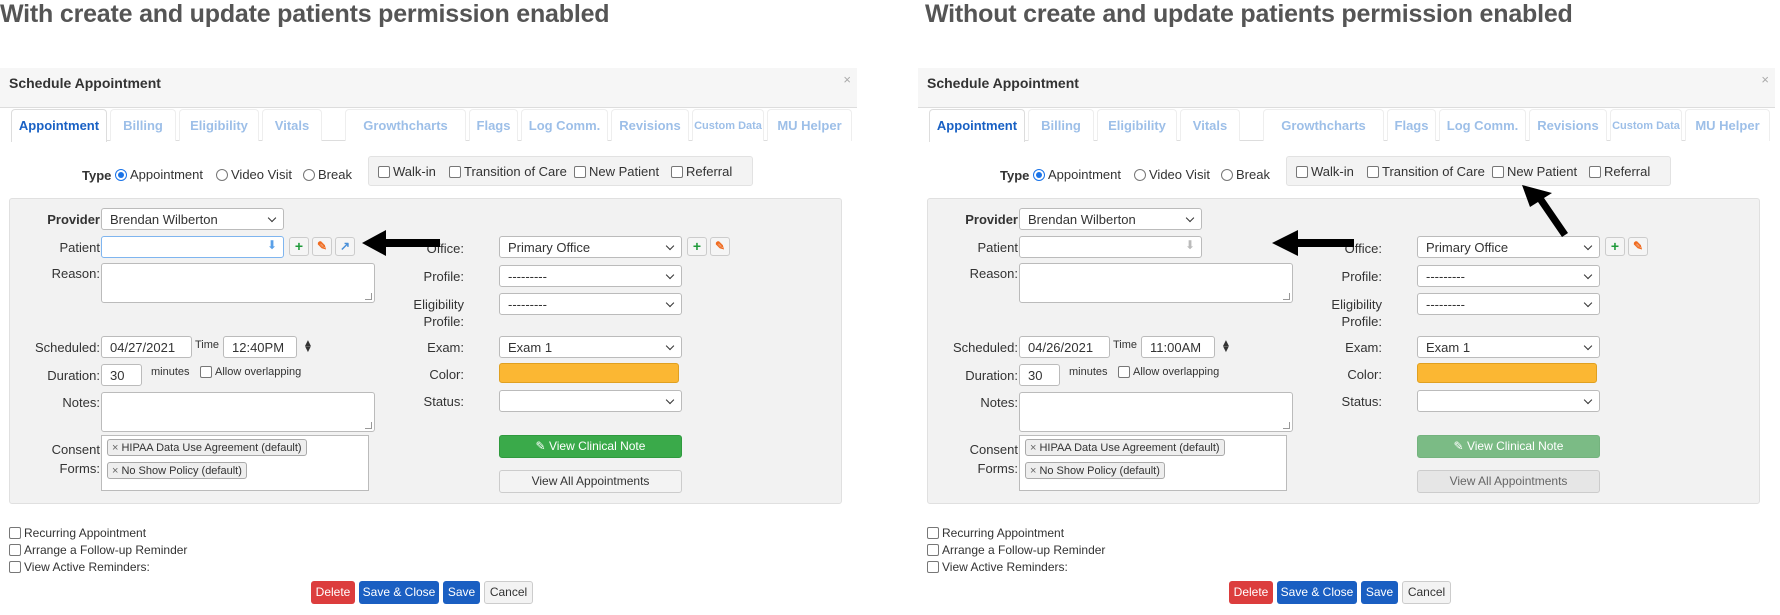 The height and width of the screenshot is (615, 1780). I want to click on add-patient-button: +, so click(299, 246).